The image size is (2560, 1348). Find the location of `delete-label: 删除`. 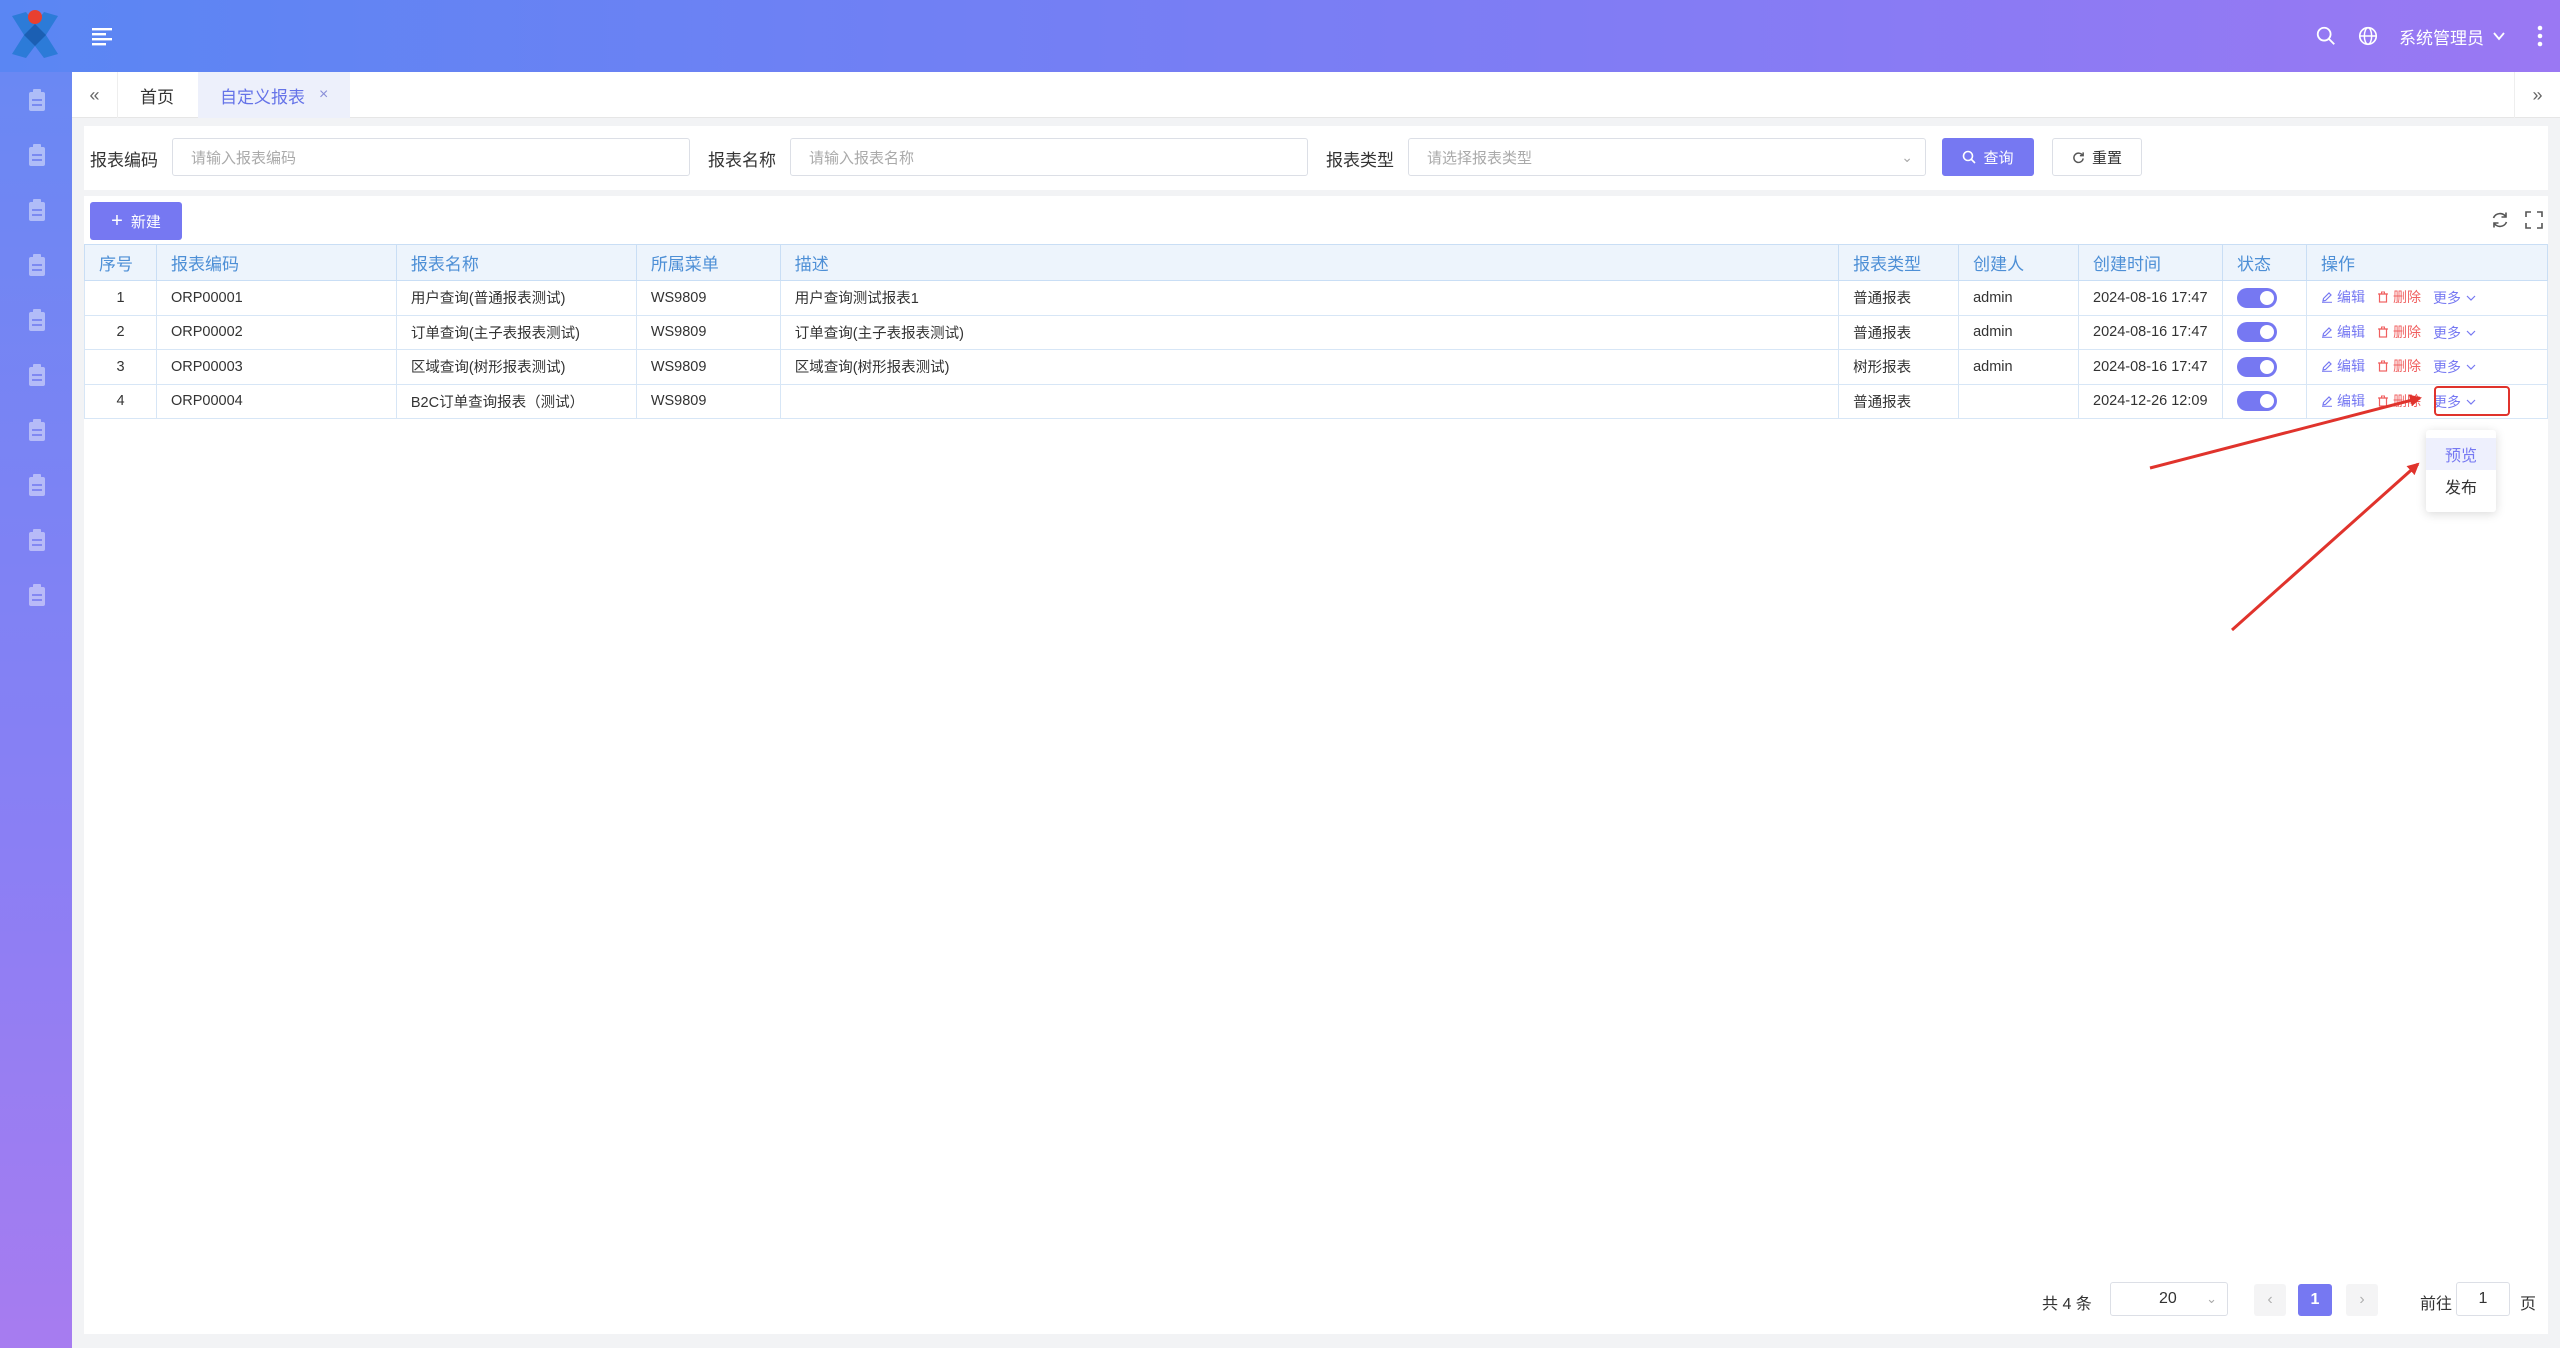

delete-label: 删除 is located at coordinates (2407, 331).